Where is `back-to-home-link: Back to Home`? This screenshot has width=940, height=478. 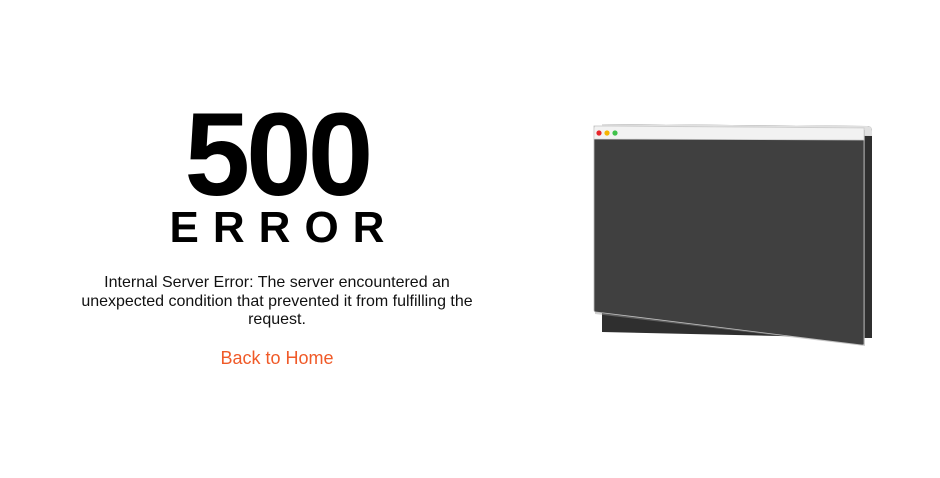 back-to-home-link: Back to Home is located at coordinates (276, 358).